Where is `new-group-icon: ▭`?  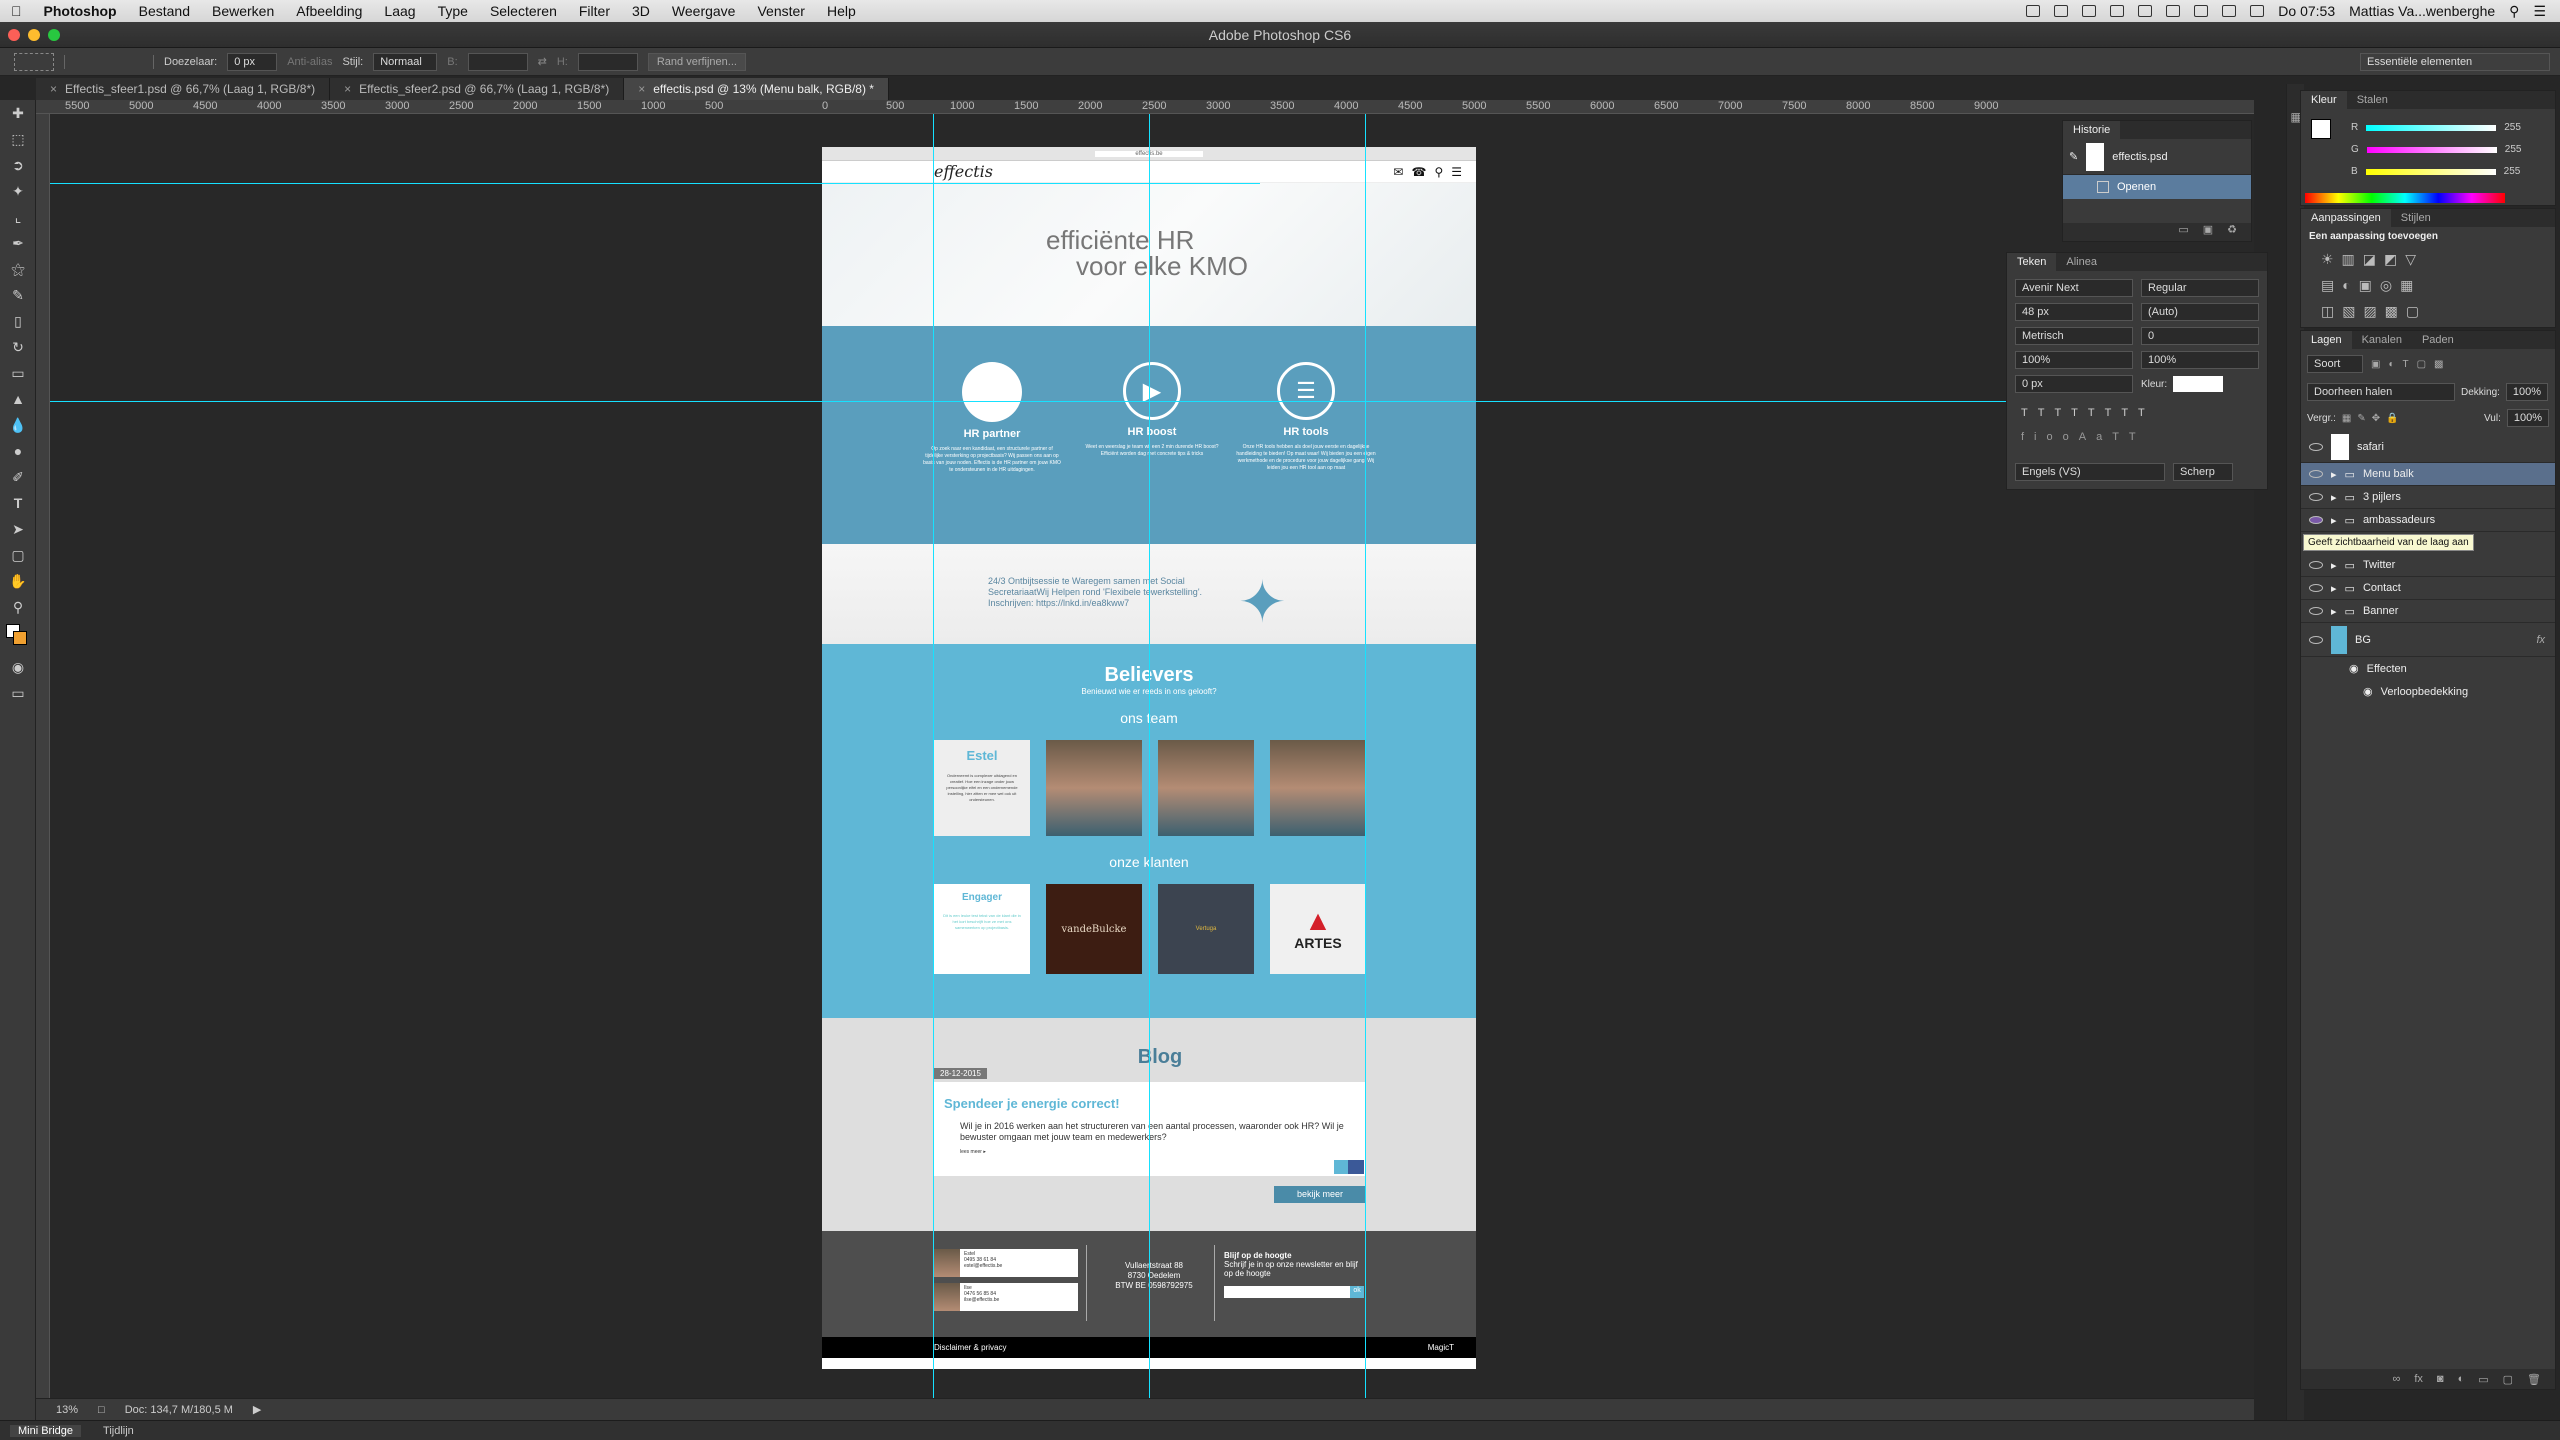 new-group-icon: ▭ is located at coordinates (2483, 1379).